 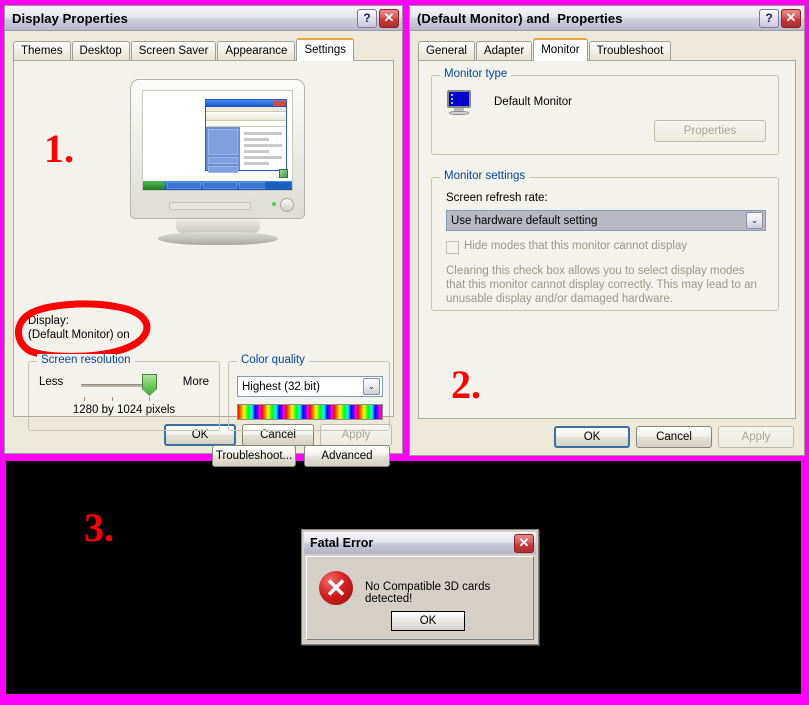 I want to click on display-properties-titlebar: Display Properties ? ✕, so click(x=203, y=18).